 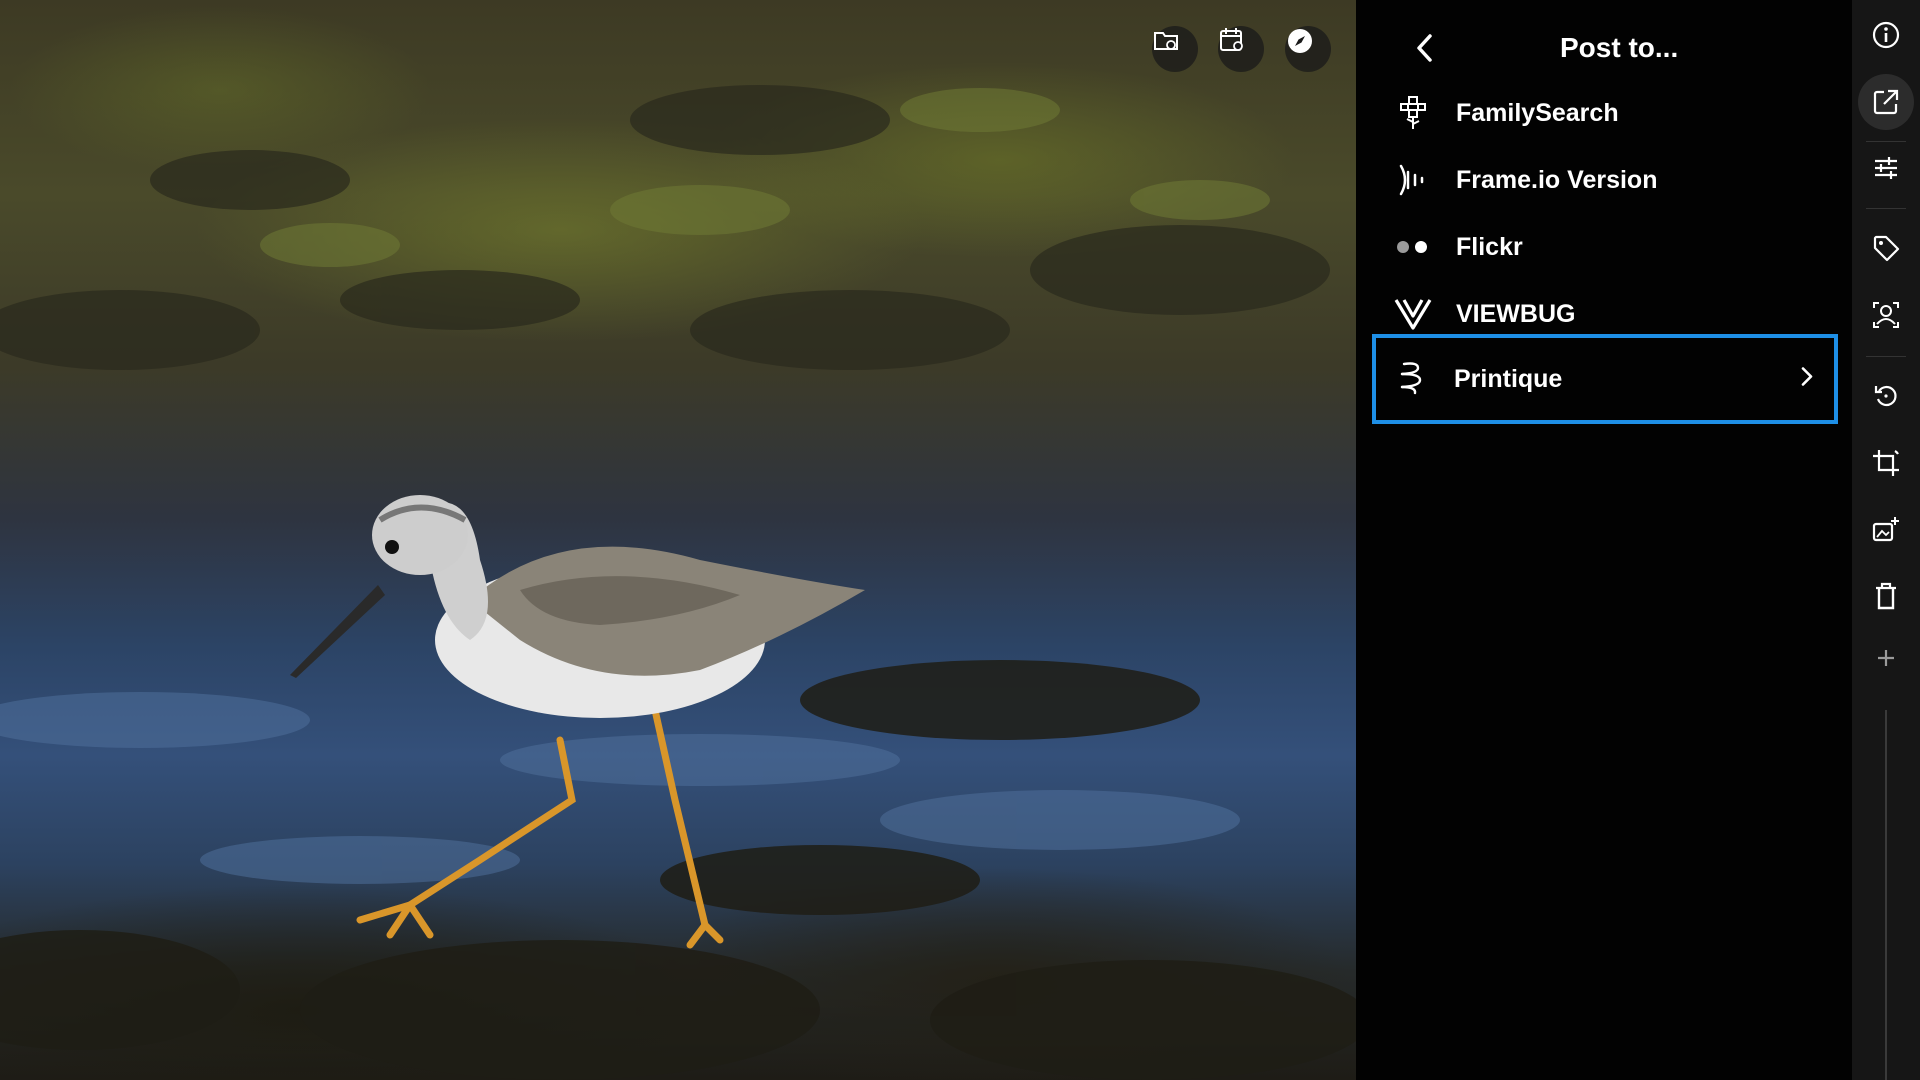 What do you see at coordinates (1489, 246) in the screenshot?
I see `service-label: Flickr` at bounding box center [1489, 246].